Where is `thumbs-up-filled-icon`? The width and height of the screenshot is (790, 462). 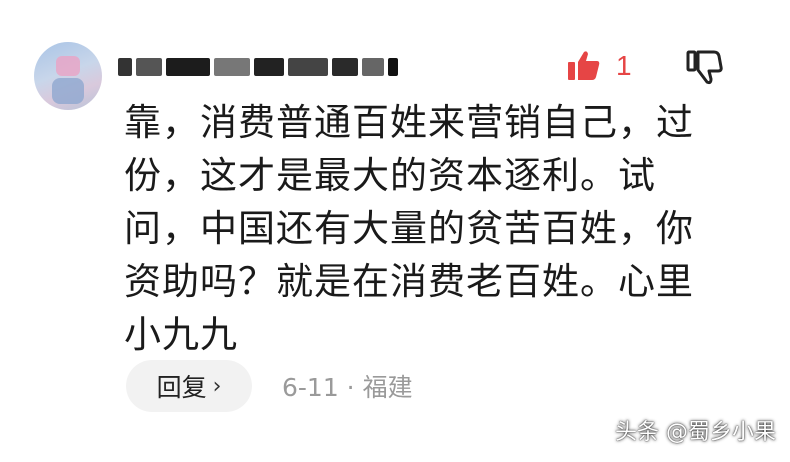
thumbs-up-filled-icon is located at coordinates (584, 65).